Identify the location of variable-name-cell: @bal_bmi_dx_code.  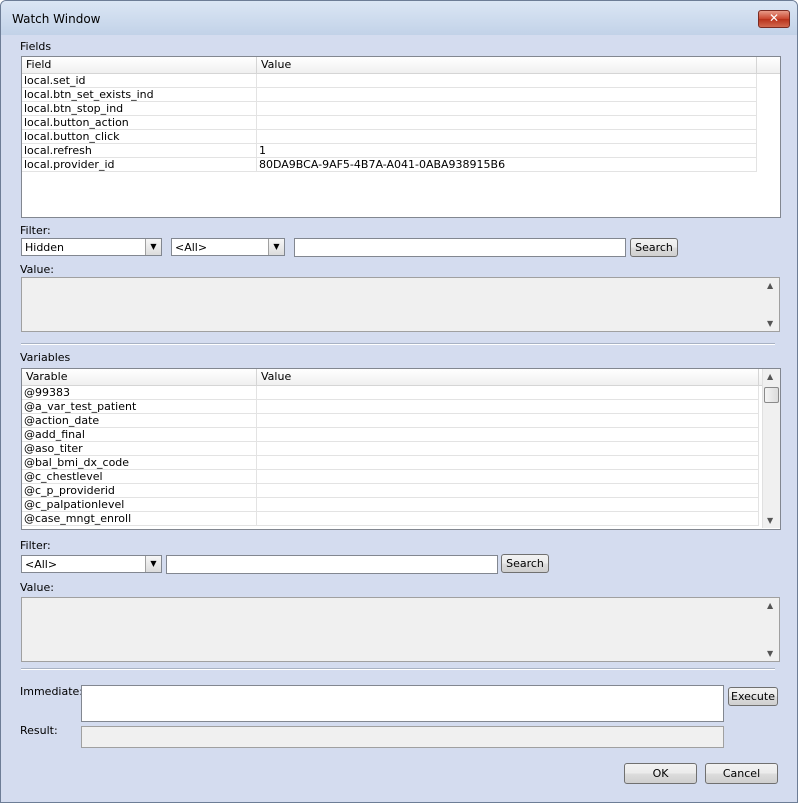
(139, 463).